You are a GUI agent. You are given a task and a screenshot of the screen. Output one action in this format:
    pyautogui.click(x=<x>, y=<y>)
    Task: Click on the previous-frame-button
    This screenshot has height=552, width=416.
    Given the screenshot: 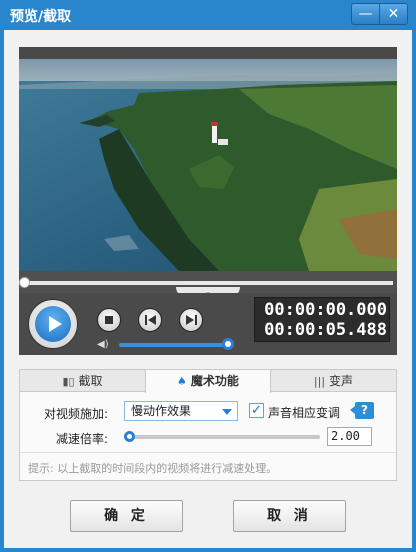 What is the action you would take?
    pyautogui.click(x=150, y=320)
    